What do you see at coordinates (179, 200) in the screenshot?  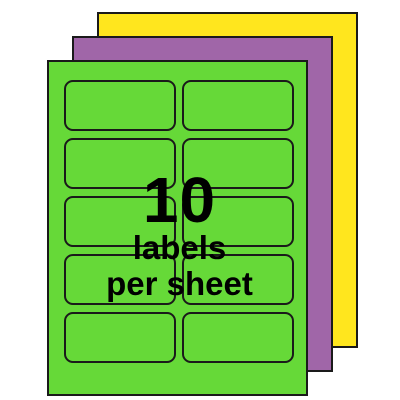 I see `label-count: 10` at bounding box center [179, 200].